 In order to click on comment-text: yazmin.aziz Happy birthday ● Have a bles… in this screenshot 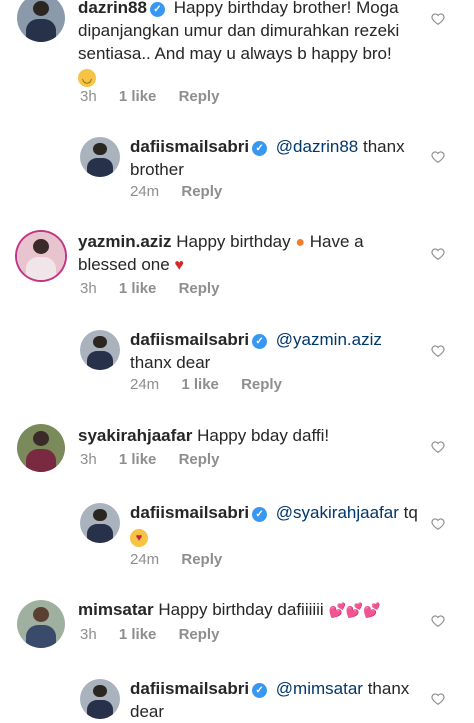, I will do `click(248, 253)`.